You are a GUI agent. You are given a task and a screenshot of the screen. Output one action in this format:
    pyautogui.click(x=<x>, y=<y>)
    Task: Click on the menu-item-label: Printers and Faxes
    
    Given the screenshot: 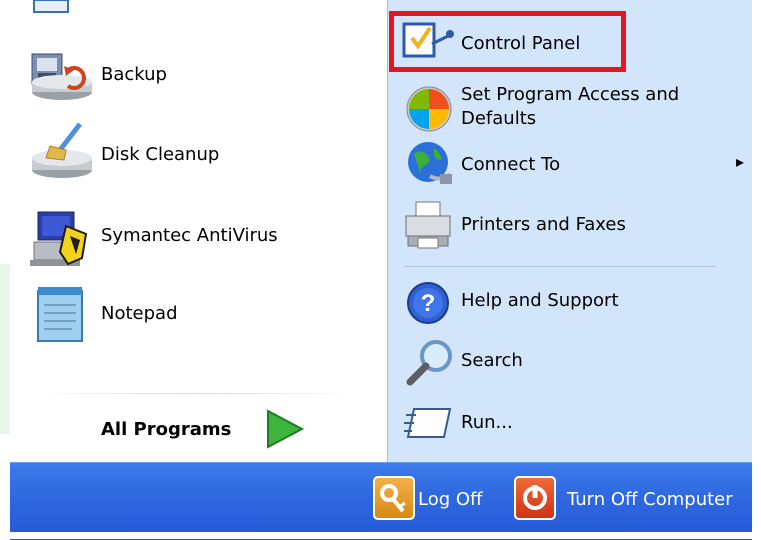 What is the action you would take?
    pyautogui.click(x=543, y=224)
    